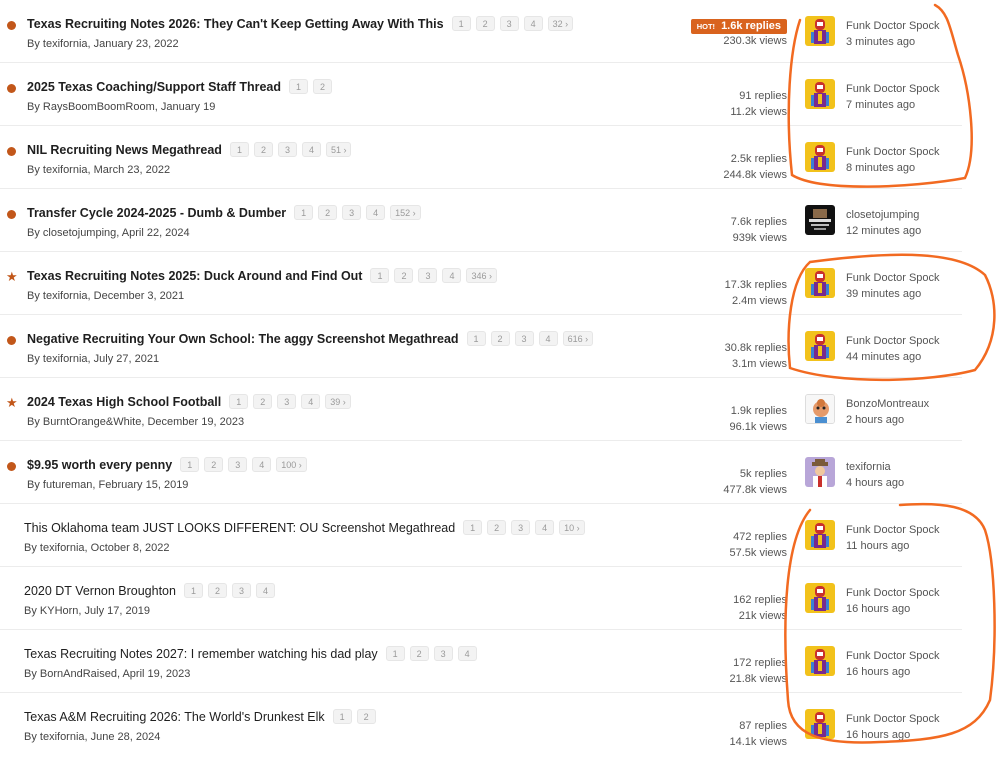  What do you see at coordinates (481, 275) in the screenshot?
I see `page-link: 346 ›` at bounding box center [481, 275].